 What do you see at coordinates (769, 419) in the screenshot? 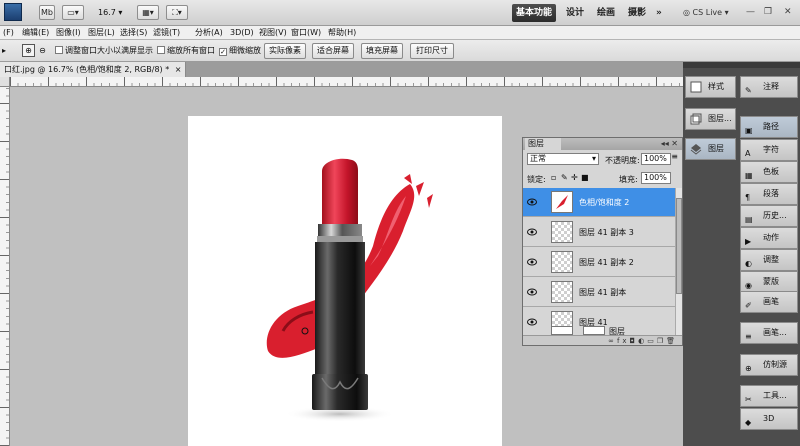
I see `dock-3d: ◆ 3D` at bounding box center [769, 419].